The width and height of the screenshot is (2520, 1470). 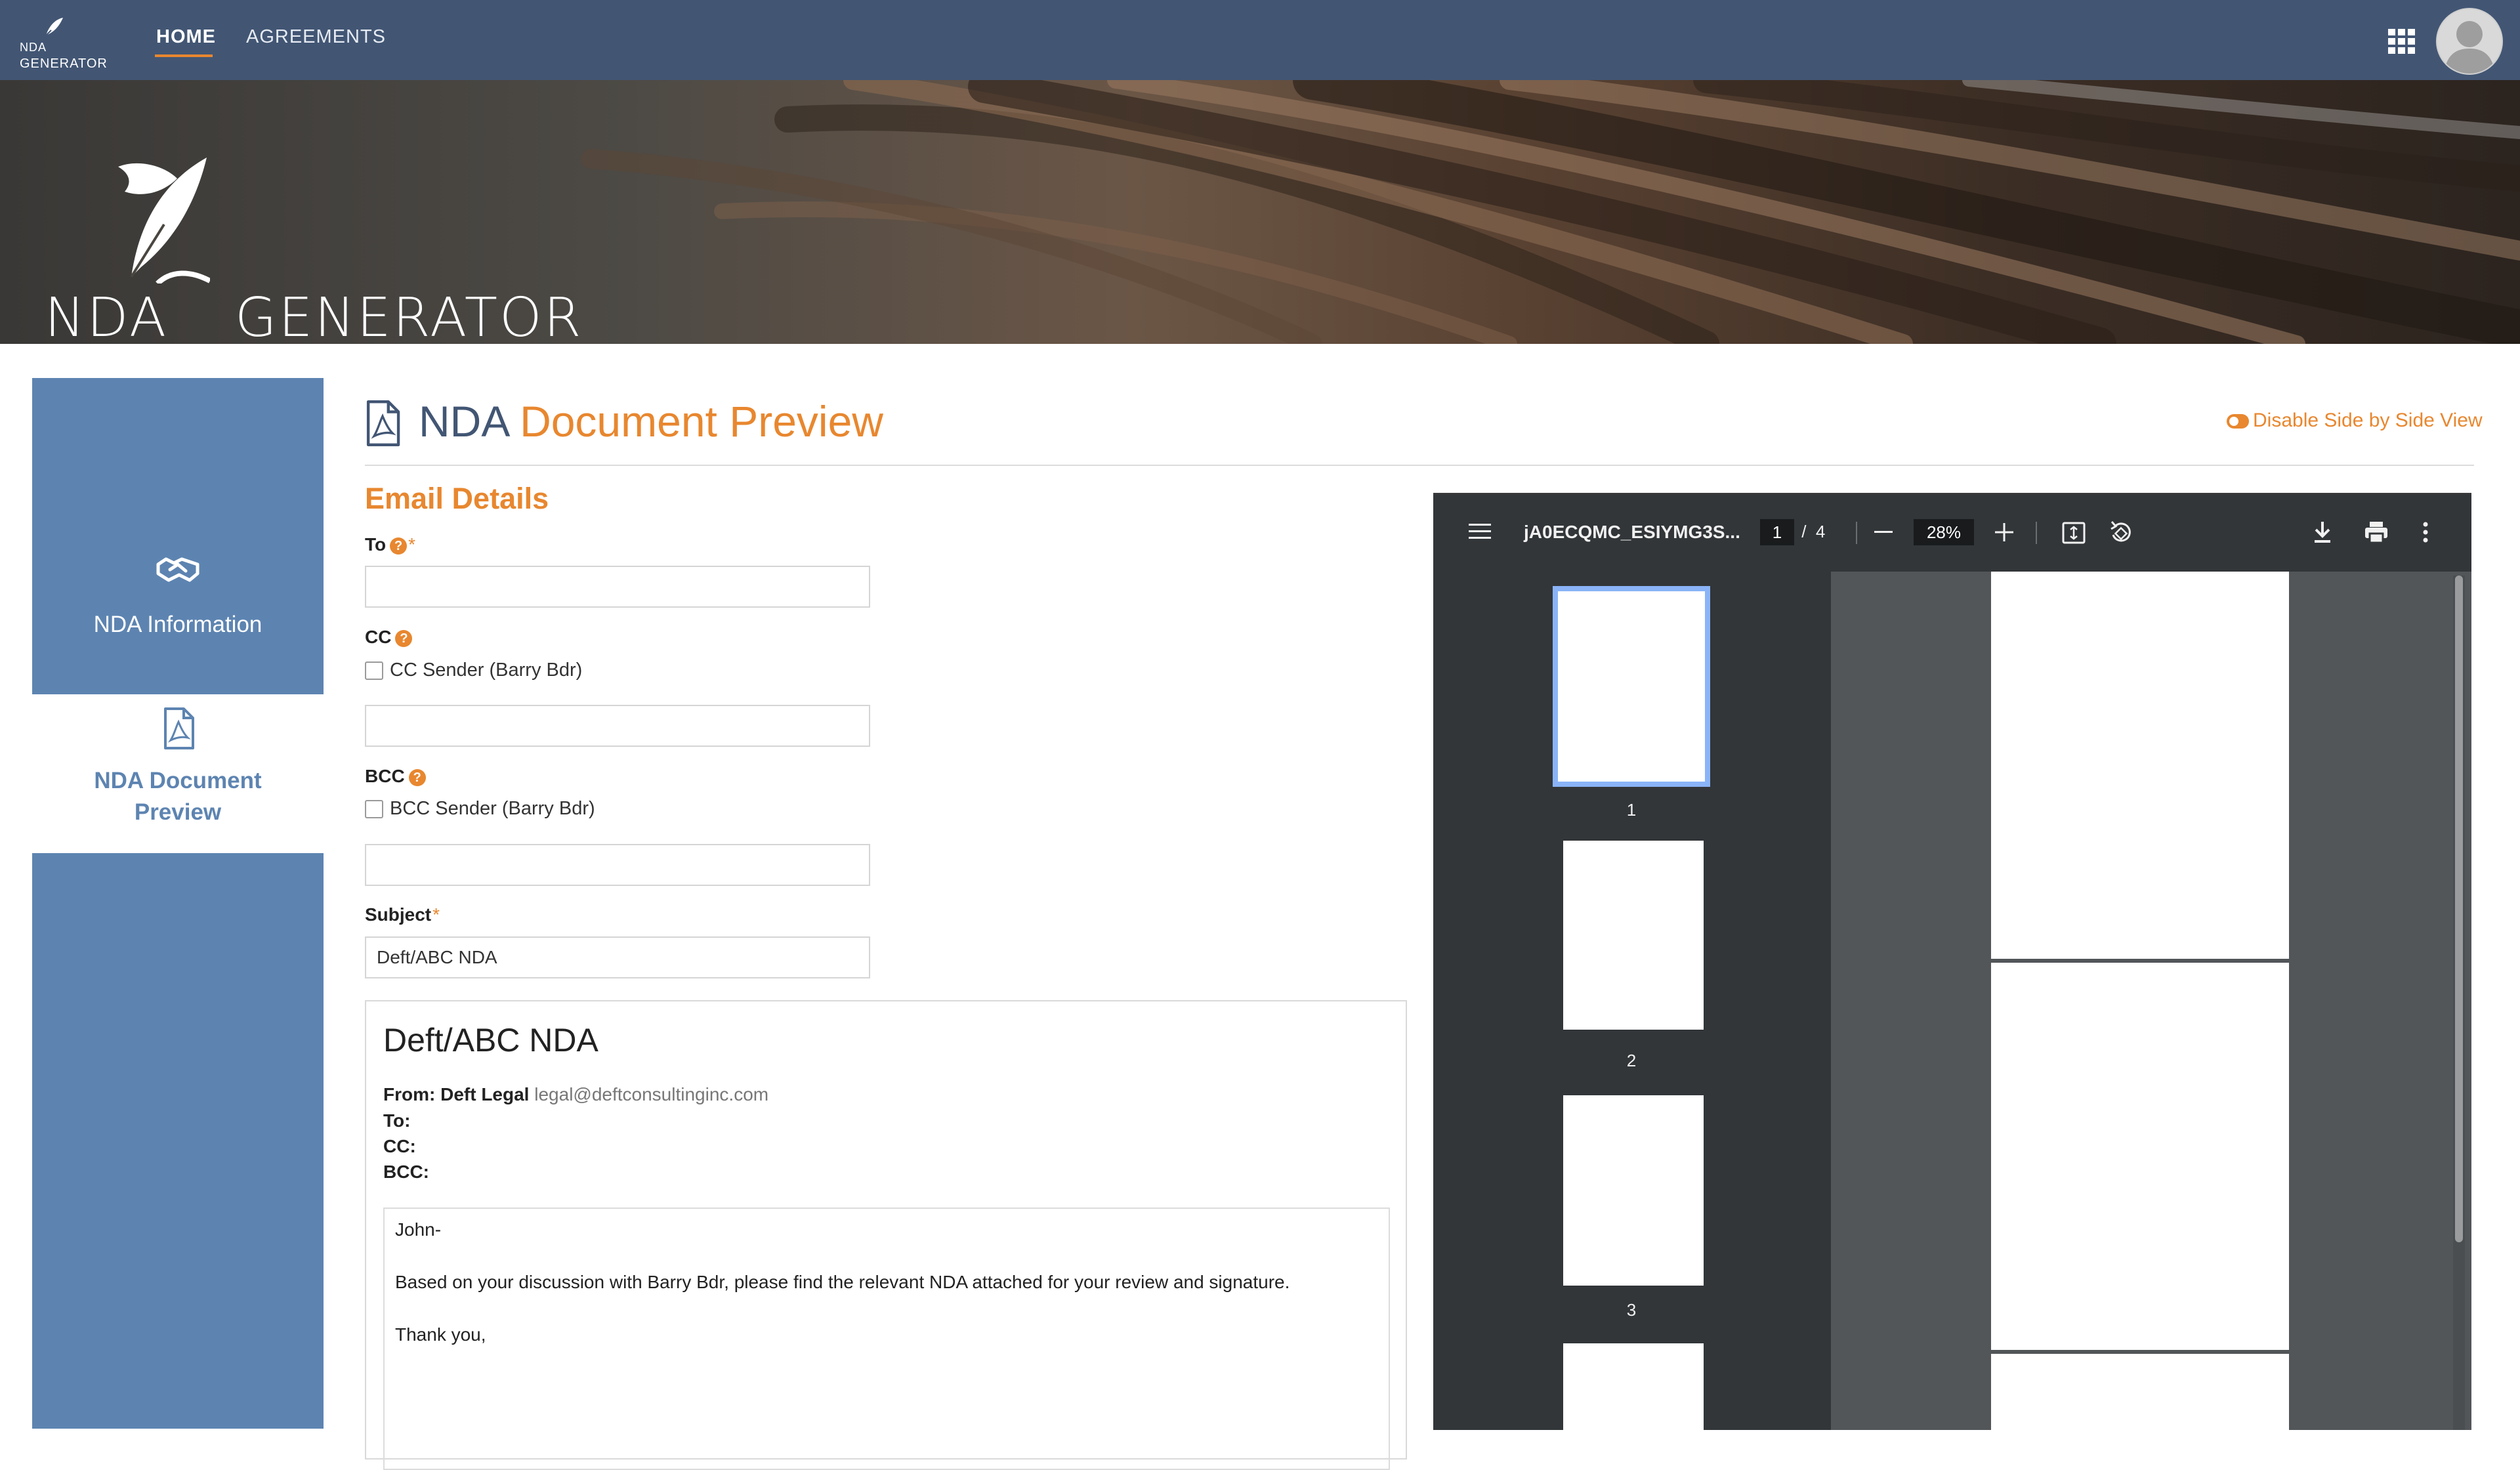 What do you see at coordinates (2376, 532) in the screenshot?
I see `print-icon` at bounding box center [2376, 532].